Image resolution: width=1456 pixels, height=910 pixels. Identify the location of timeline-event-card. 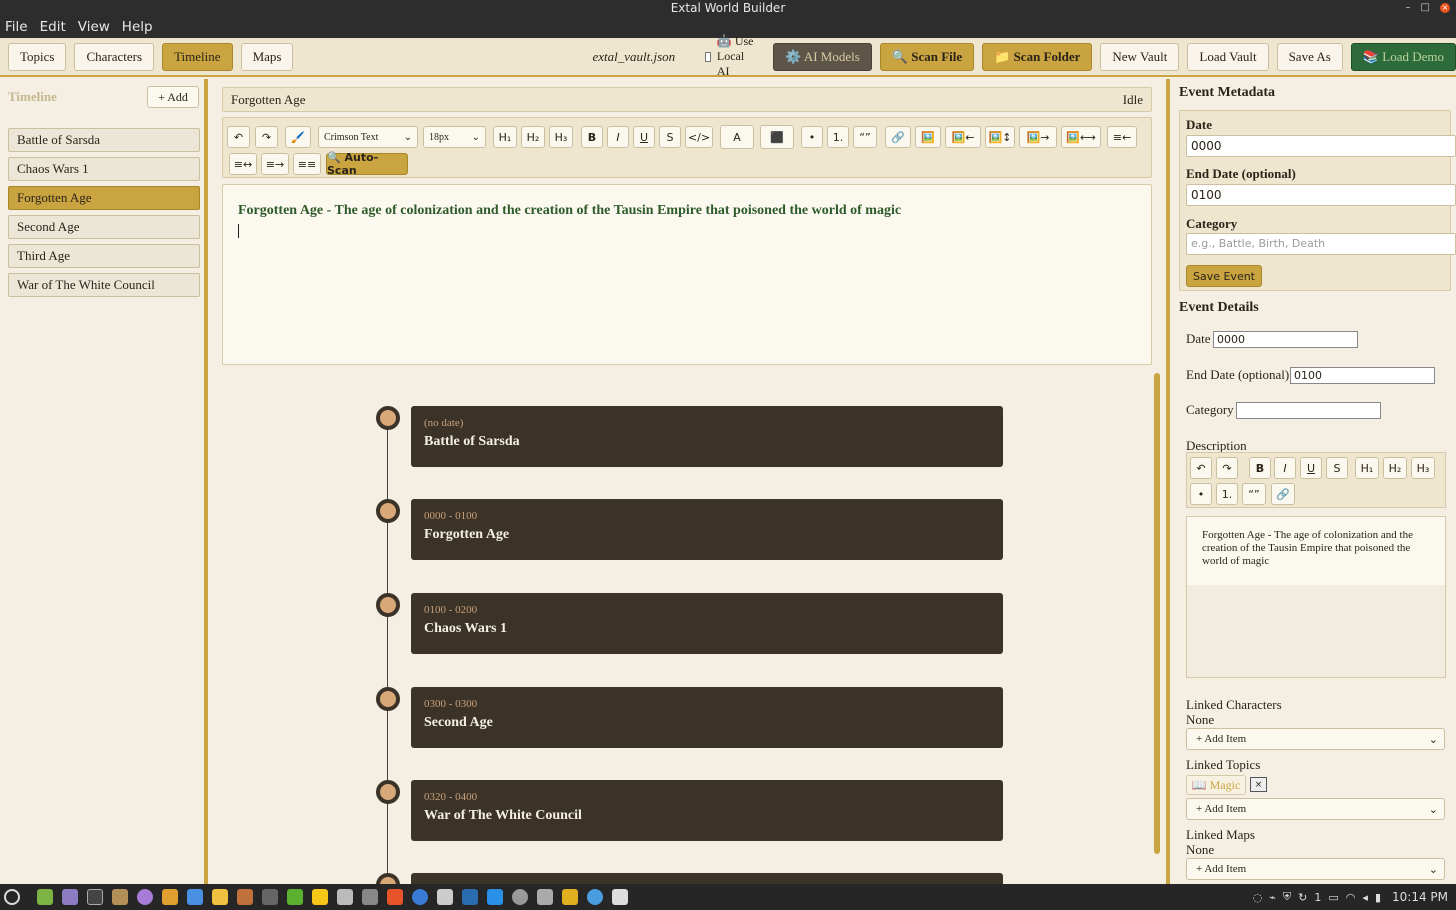
(707, 878).